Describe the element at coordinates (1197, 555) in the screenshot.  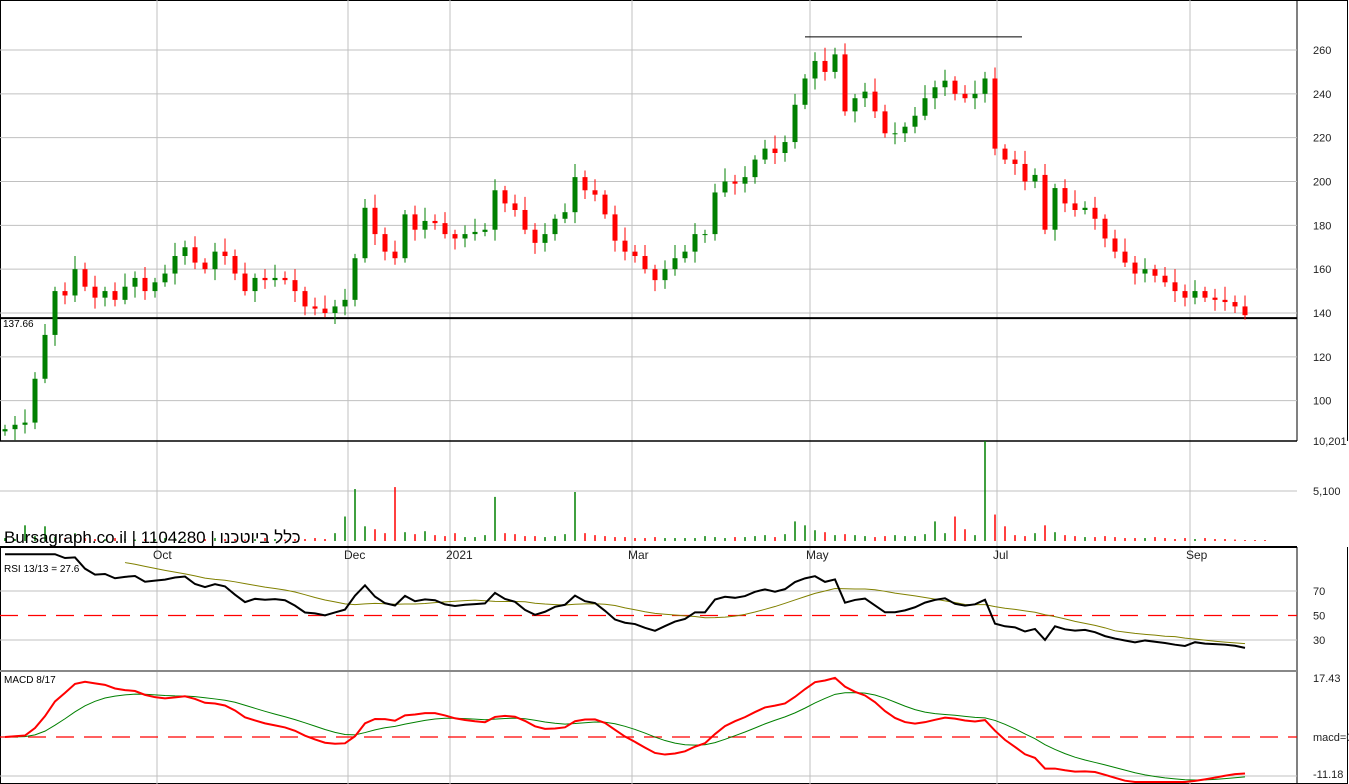
I see `month-label: Sep` at that location.